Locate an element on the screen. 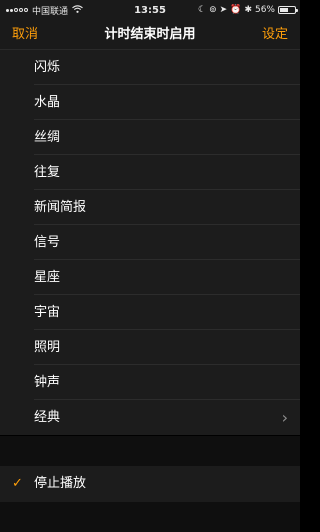  list-item-sound: 水晶 is located at coordinates (150, 102).